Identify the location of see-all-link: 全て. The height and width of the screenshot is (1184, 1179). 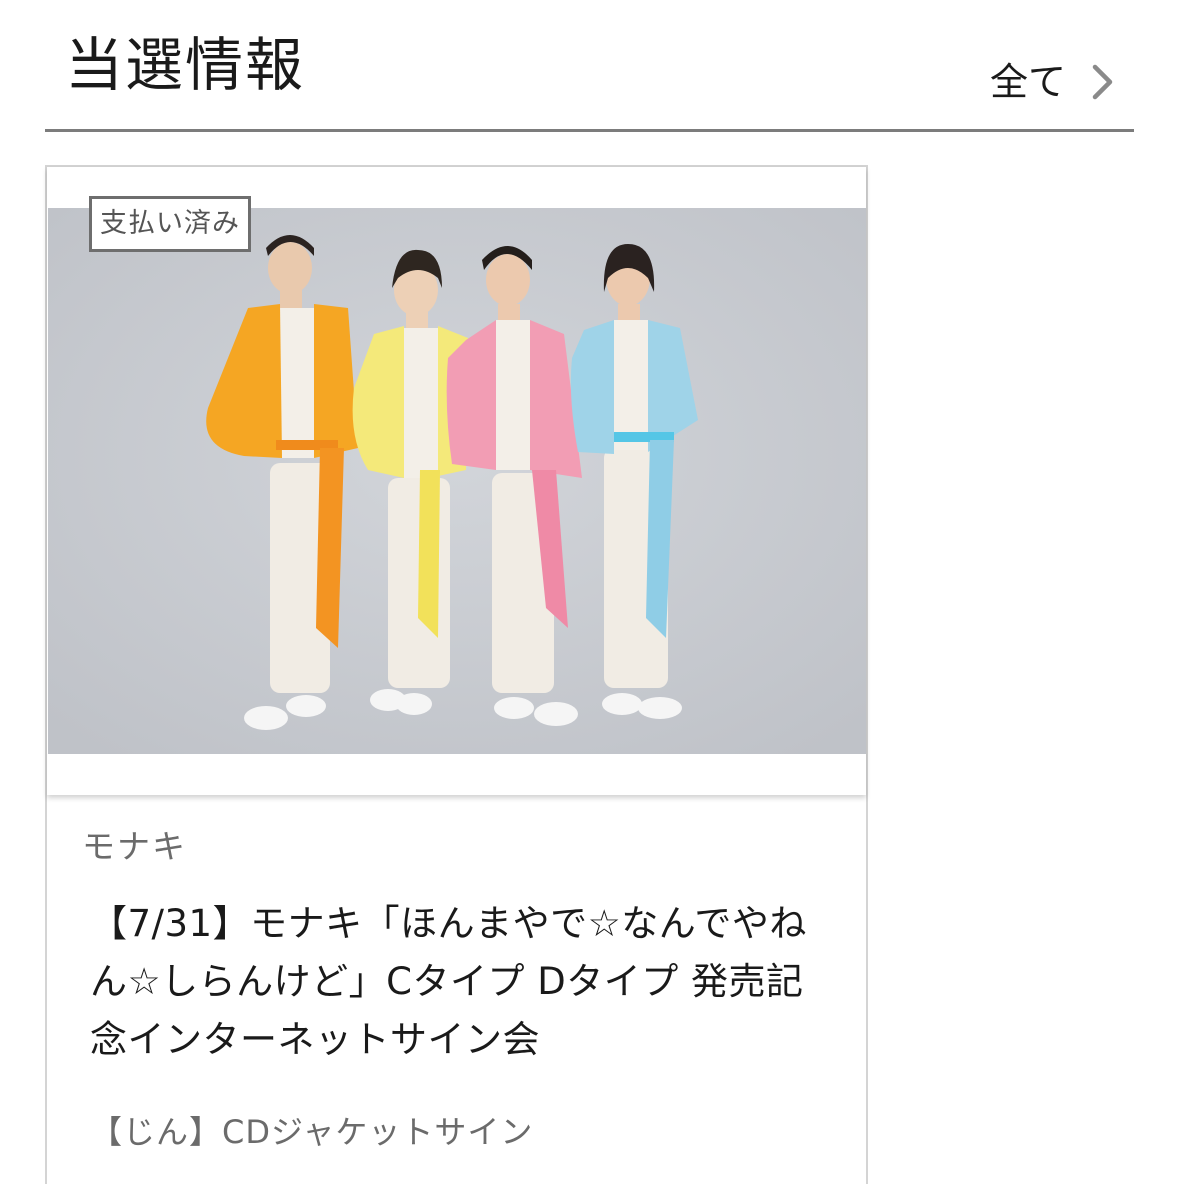
(1052, 82).